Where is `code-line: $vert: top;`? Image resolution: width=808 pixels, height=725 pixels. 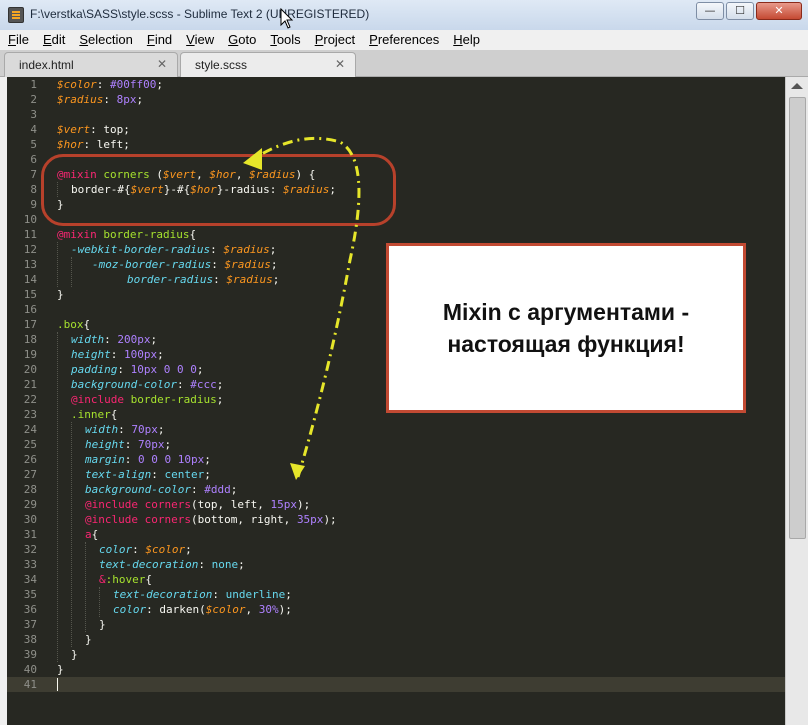 code-line: $vert: top; is located at coordinates (93, 129).